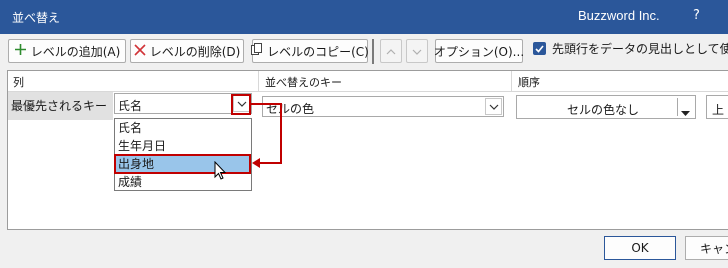  I want to click on add-level-label: レベルの追加(A), so click(75, 51).